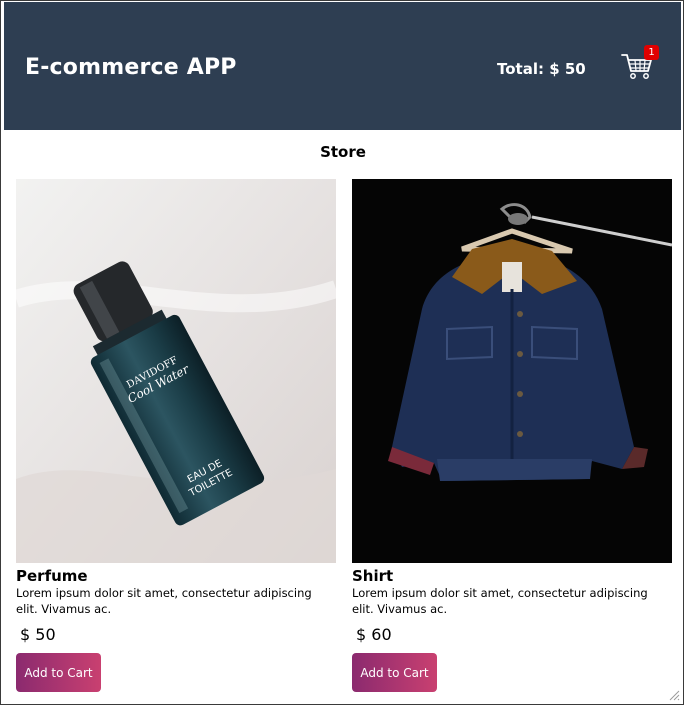 The image size is (684, 705). Describe the element at coordinates (373, 576) in the screenshot. I see `product-name: Shirt` at that location.